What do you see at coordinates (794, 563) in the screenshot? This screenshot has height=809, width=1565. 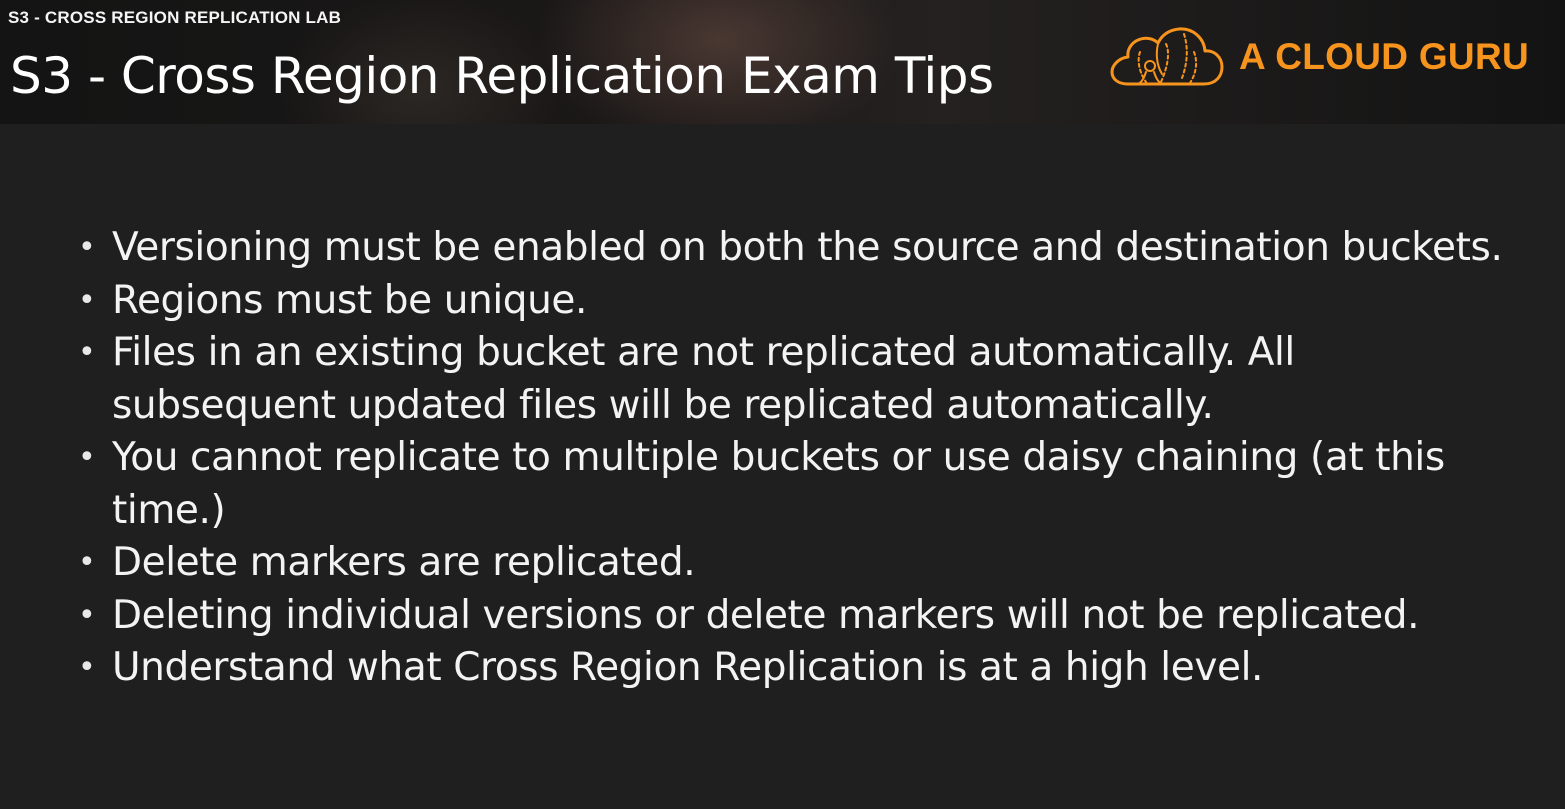 I see `tip-item: • Delete markers are replicated.` at bounding box center [794, 563].